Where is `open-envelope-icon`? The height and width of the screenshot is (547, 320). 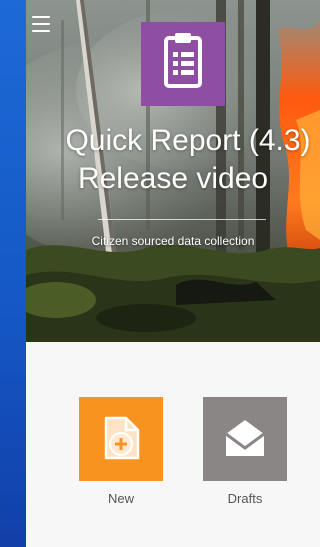
open-envelope-icon is located at coordinates (245, 438).